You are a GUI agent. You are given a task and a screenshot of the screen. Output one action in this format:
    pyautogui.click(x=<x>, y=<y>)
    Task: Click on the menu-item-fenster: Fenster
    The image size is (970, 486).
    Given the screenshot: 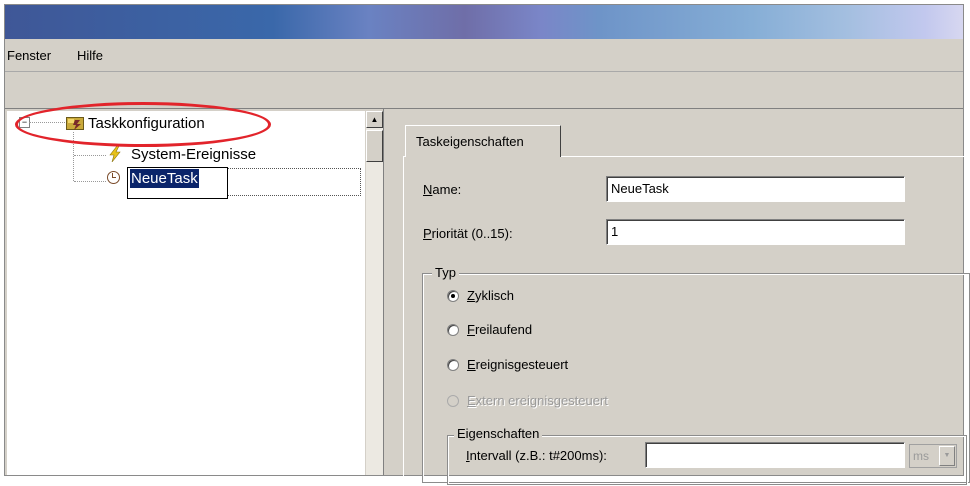 What is the action you would take?
    pyautogui.click(x=29, y=55)
    